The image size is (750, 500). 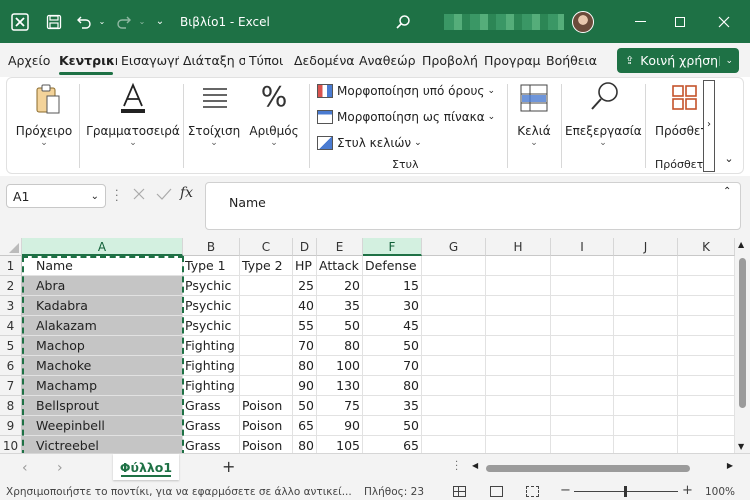 What do you see at coordinates (25, 468) in the screenshot?
I see `prev-sheet-icon: ‹` at bounding box center [25, 468].